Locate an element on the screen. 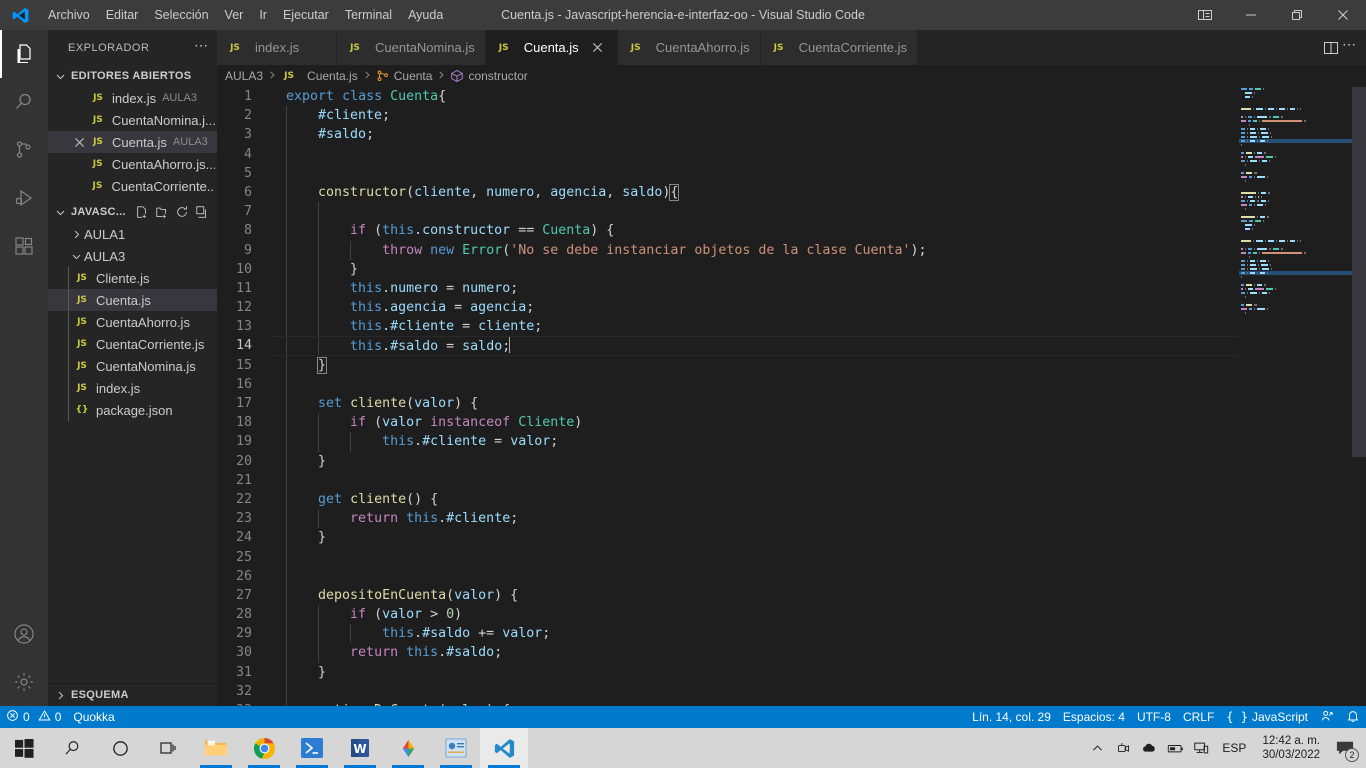  taskbar-google-chrome is located at coordinates (264, 748).